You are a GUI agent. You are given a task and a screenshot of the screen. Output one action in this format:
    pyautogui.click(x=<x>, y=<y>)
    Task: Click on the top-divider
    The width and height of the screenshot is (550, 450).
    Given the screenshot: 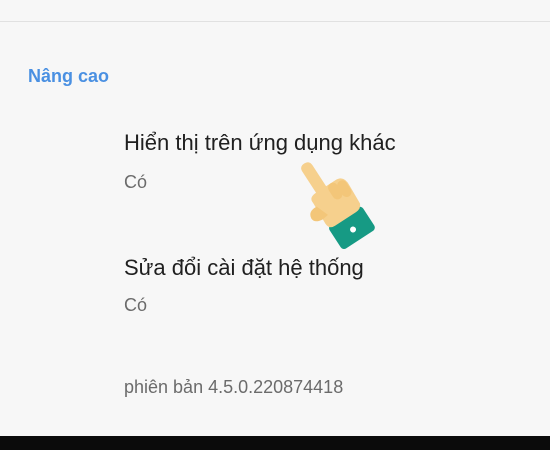 What is the action you would take?
    pyautogui.click(x=275, y=21)
    